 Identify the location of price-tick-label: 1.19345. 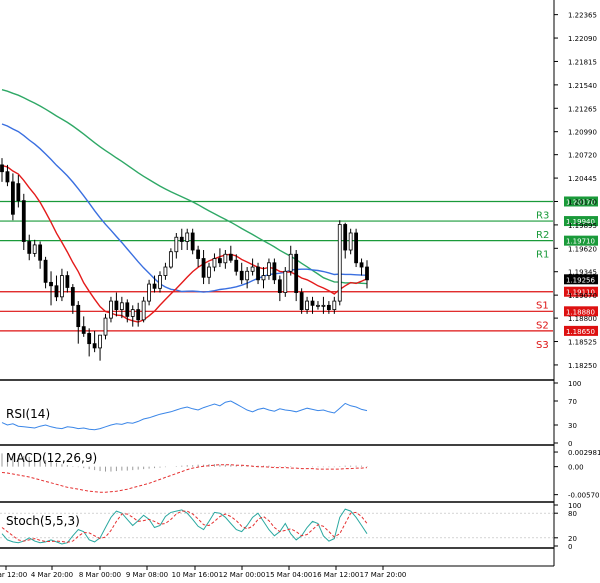
(582, 273).